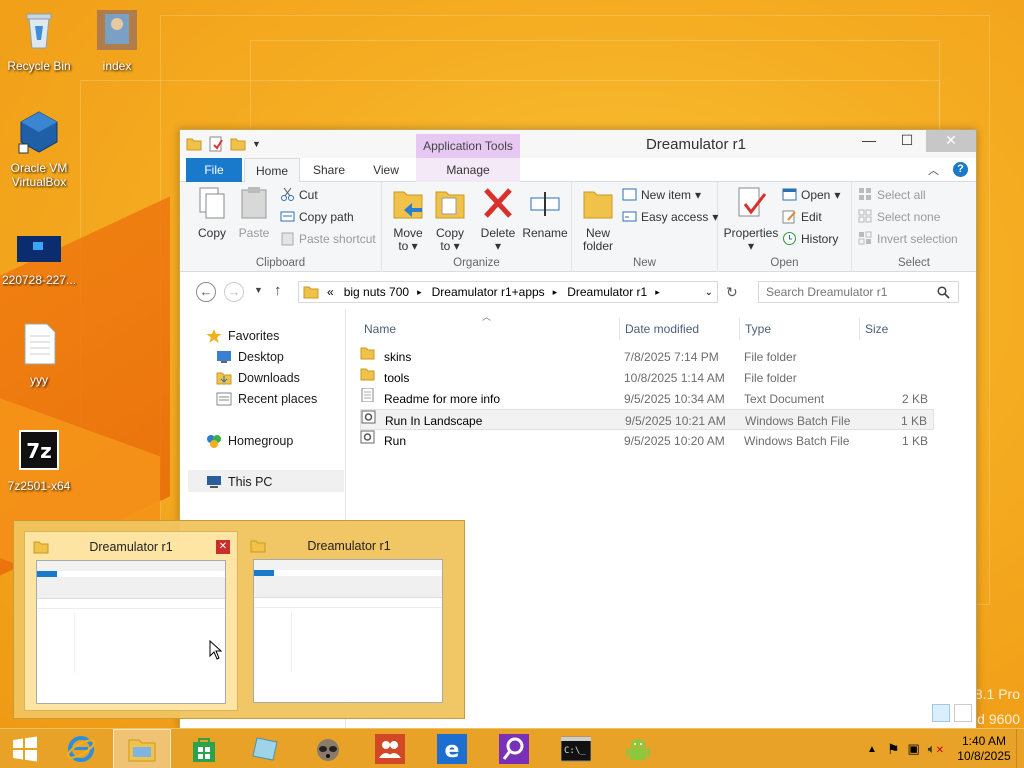  Describe the element at coordinates (204, 748) in the screenshot. I see `taskbar-store` at that location.